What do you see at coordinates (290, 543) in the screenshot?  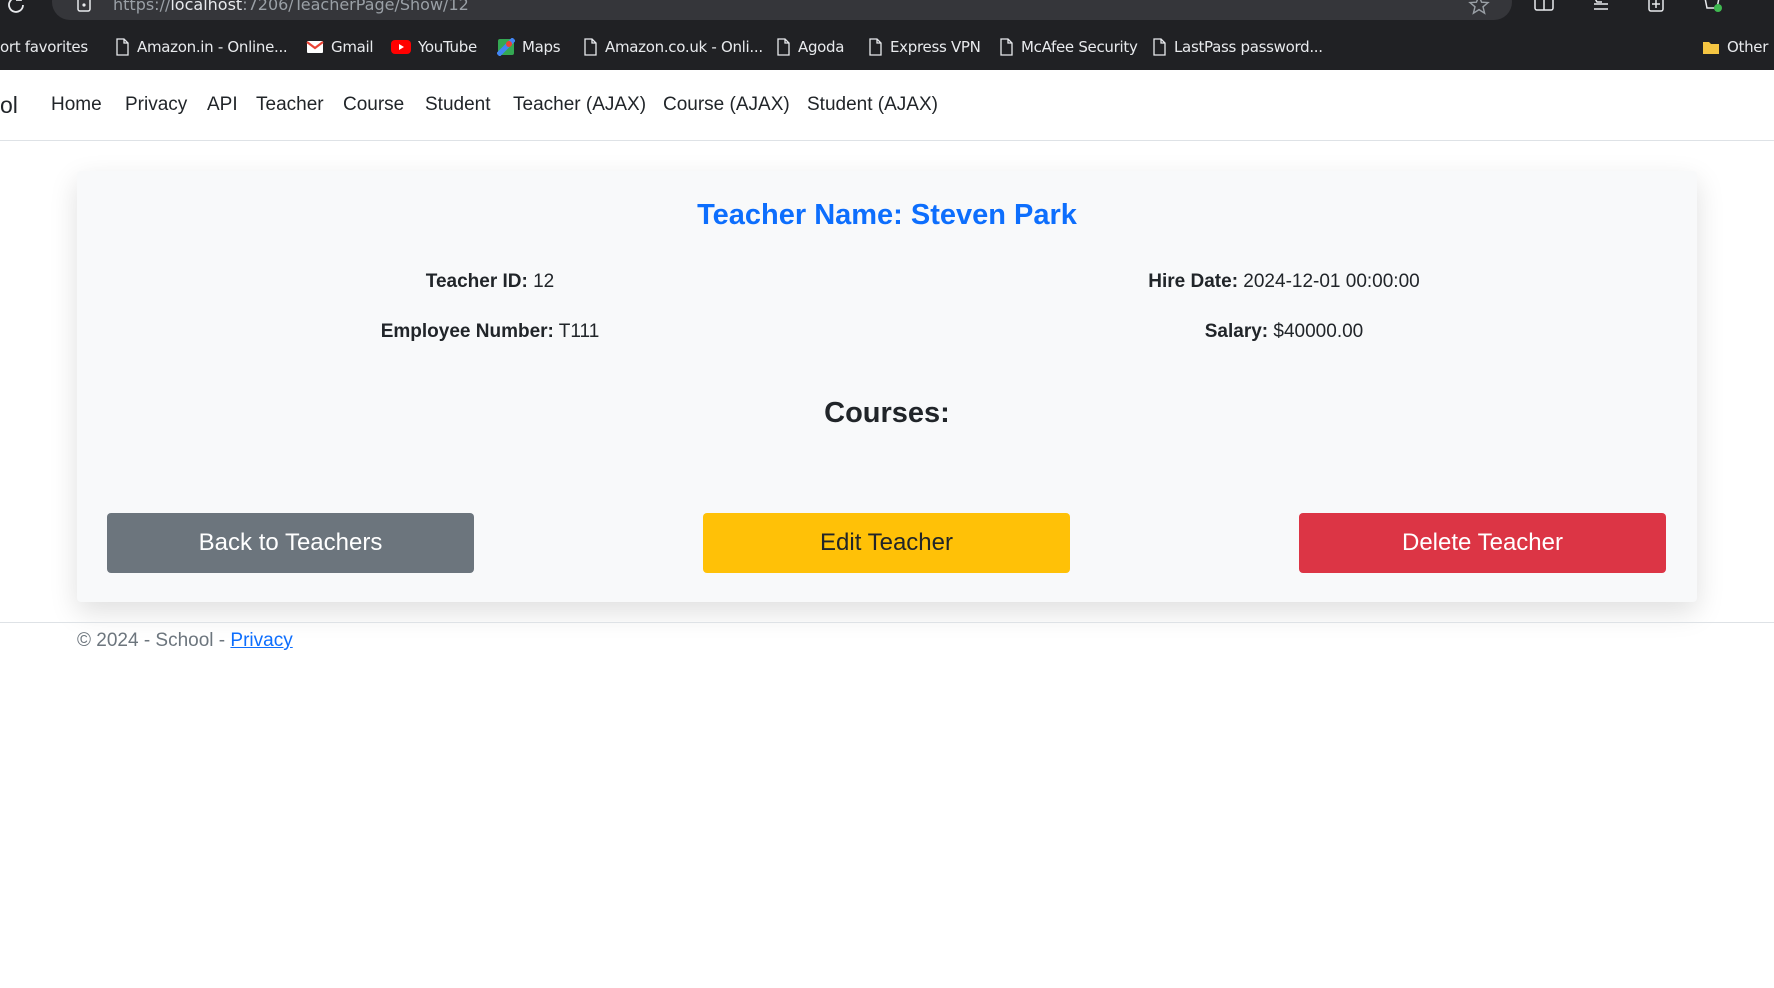 I see `back-to-teachers-button: Back to Teachers` at bounding box center [290, 543].